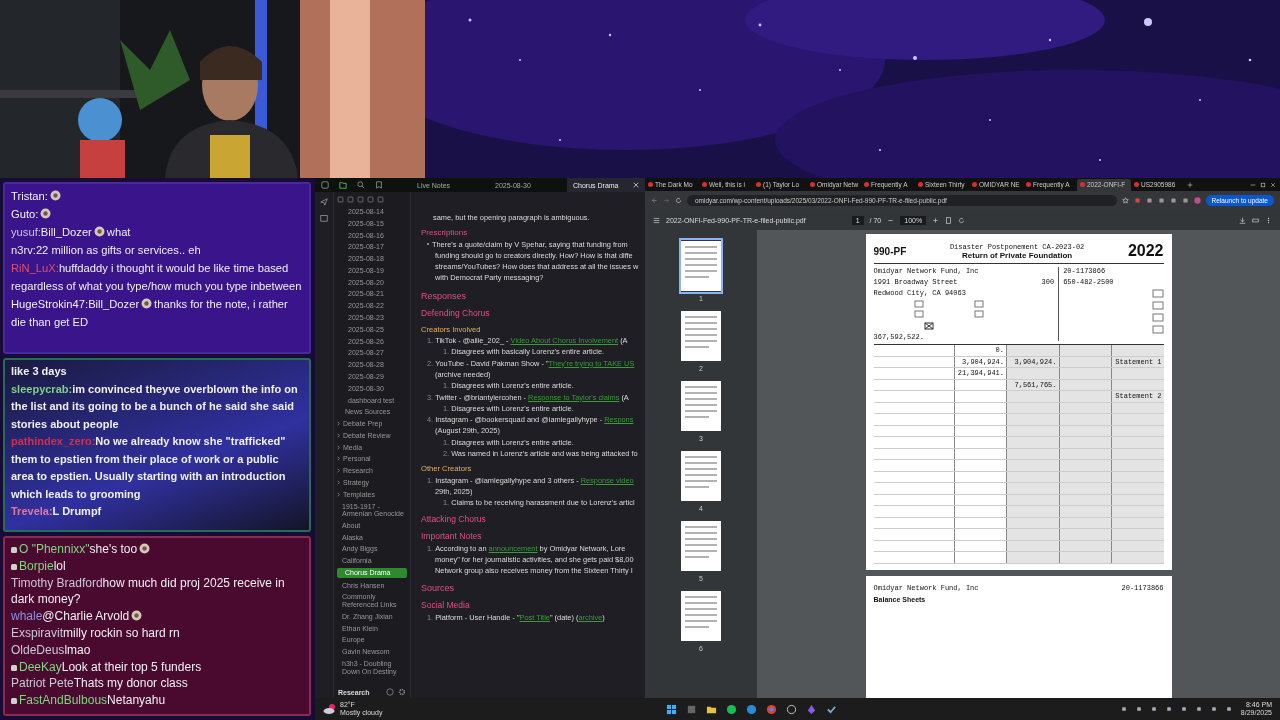 This screenshot has width=1280, height=720. I want to click on back-icon, so click(654, 200).